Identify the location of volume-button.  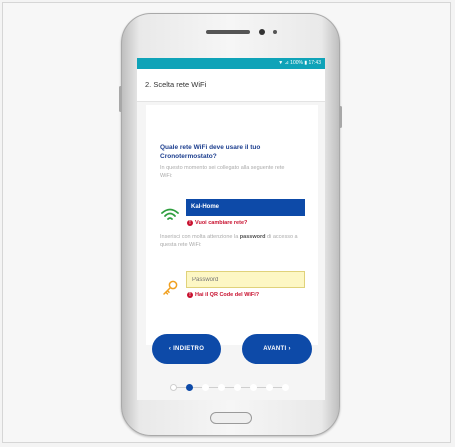
(120, 99).